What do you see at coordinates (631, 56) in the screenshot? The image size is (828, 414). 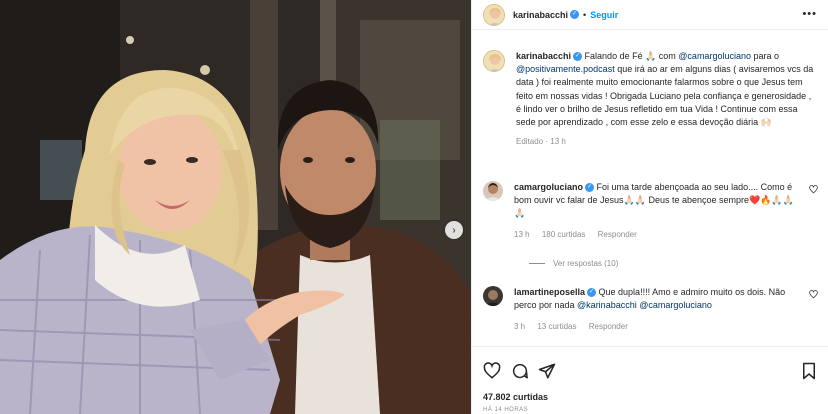 I see `caption-text-part: Falando de Fé 🙏🏻 com` at bounding box center [631, 56].